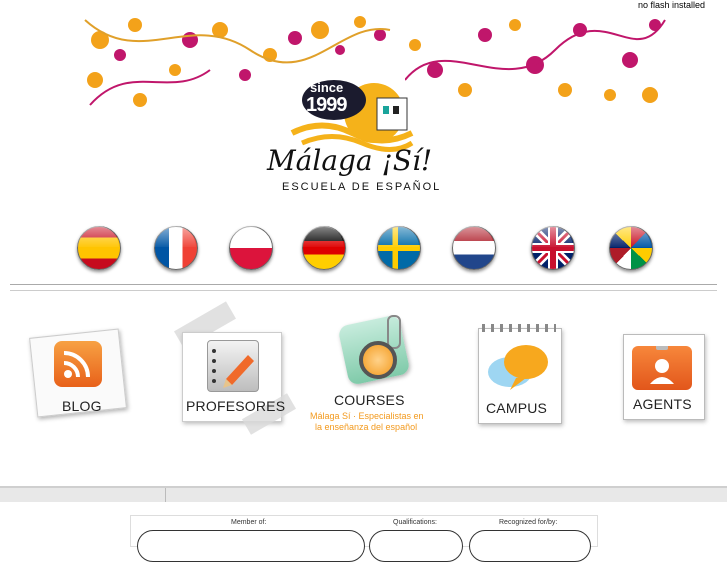 This screenshot has width=727, height=562. Describe the element at coordinates (82, 406) in the screenshot. I see `blog-label: BLOG` at that location.